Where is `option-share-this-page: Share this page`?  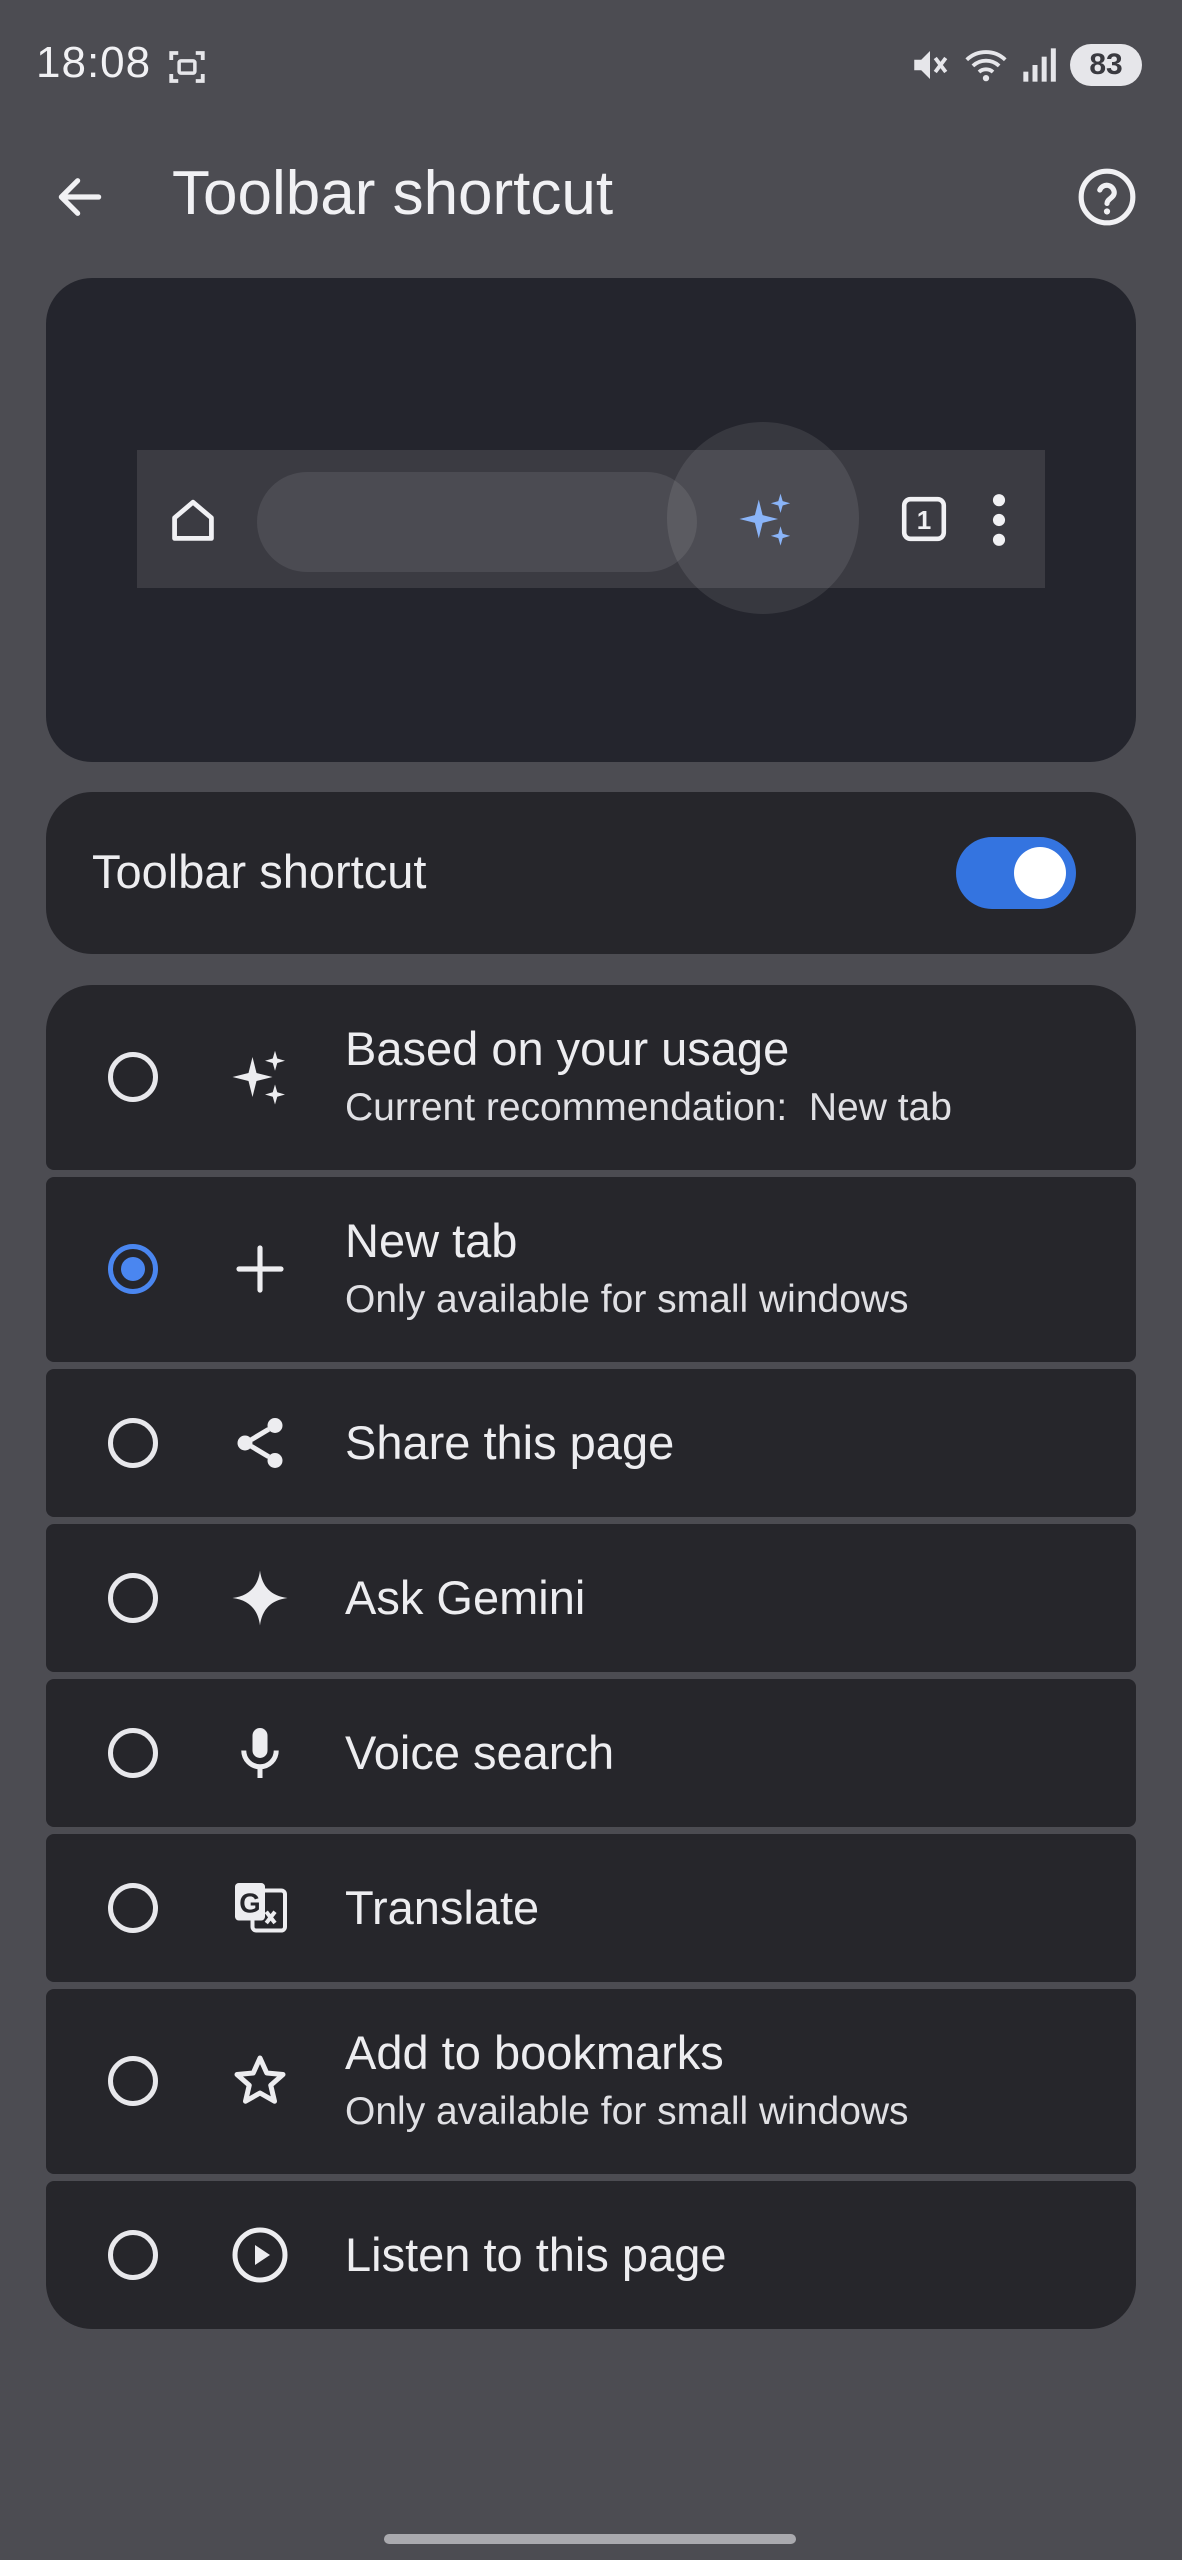
option-share-this-page: Share this page is located at coordinates (591, 1443).